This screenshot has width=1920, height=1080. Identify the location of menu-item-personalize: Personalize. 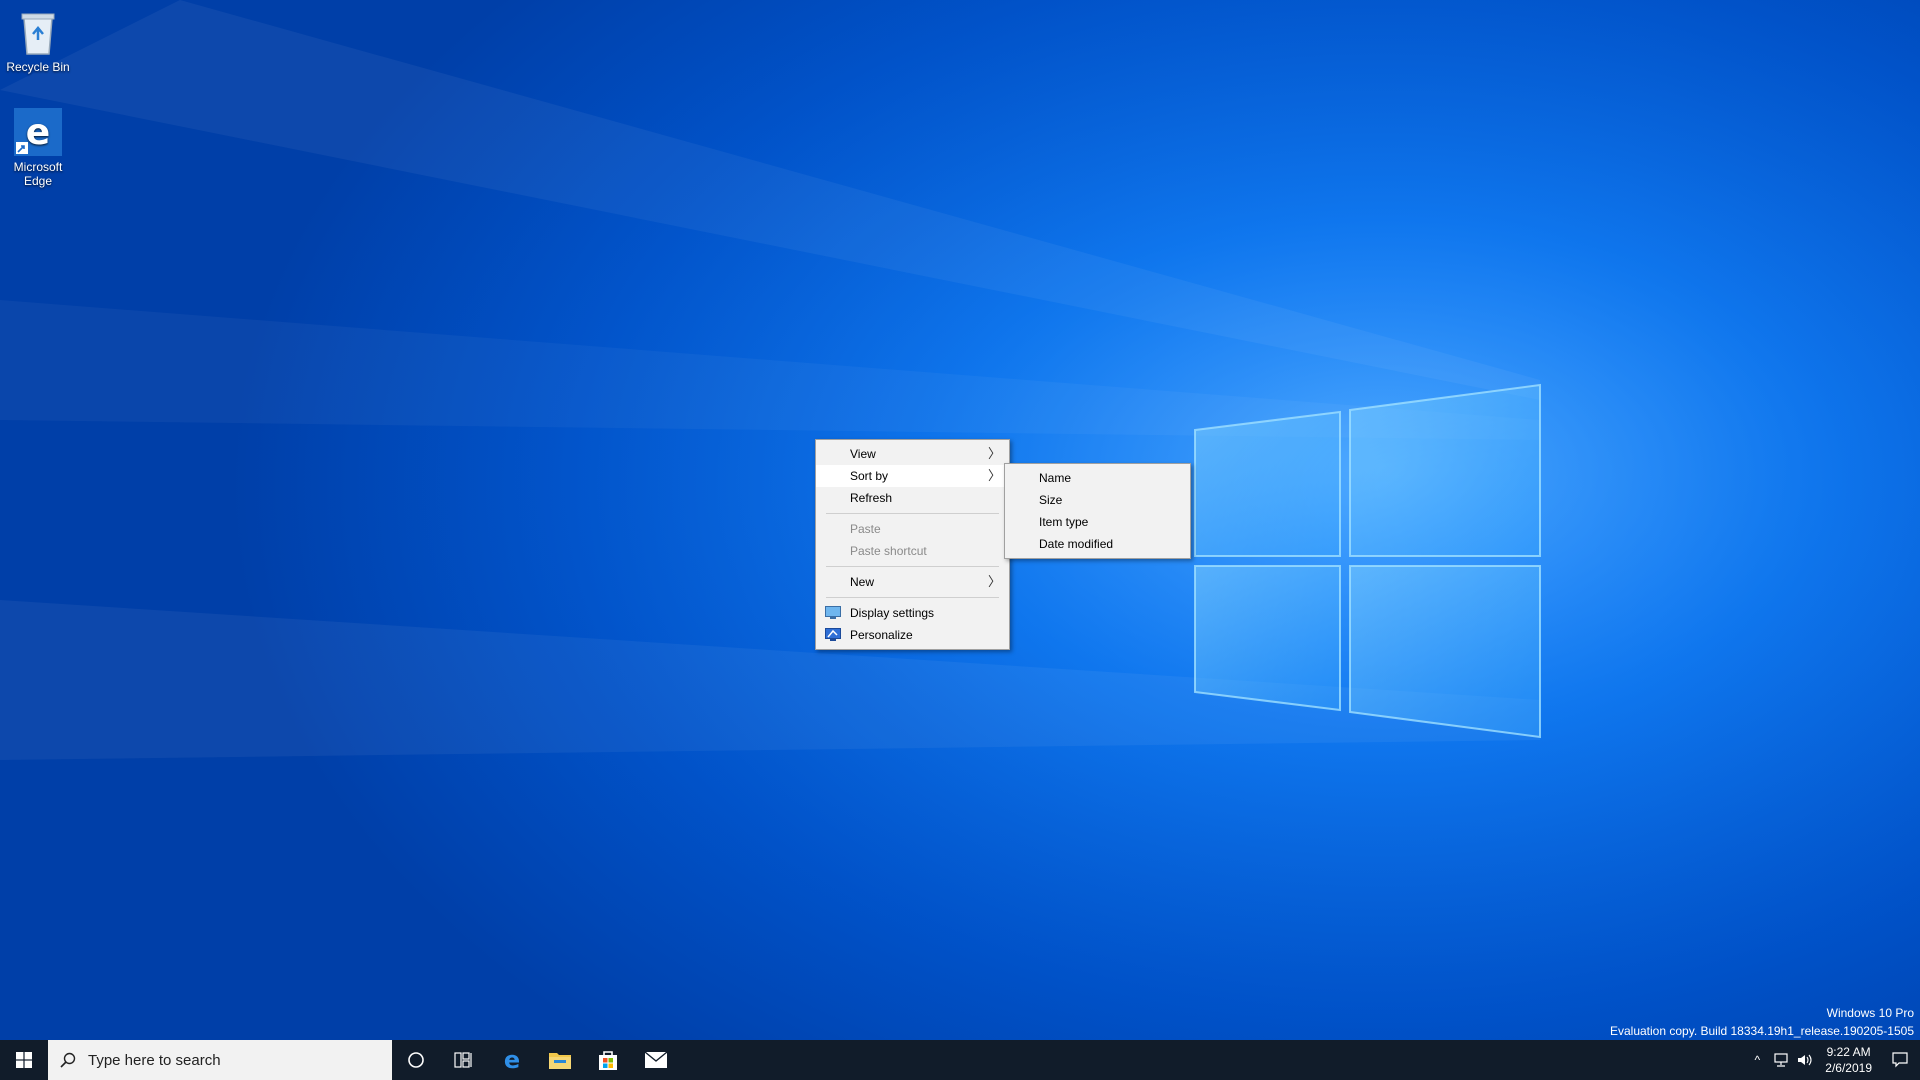
(912, 635).